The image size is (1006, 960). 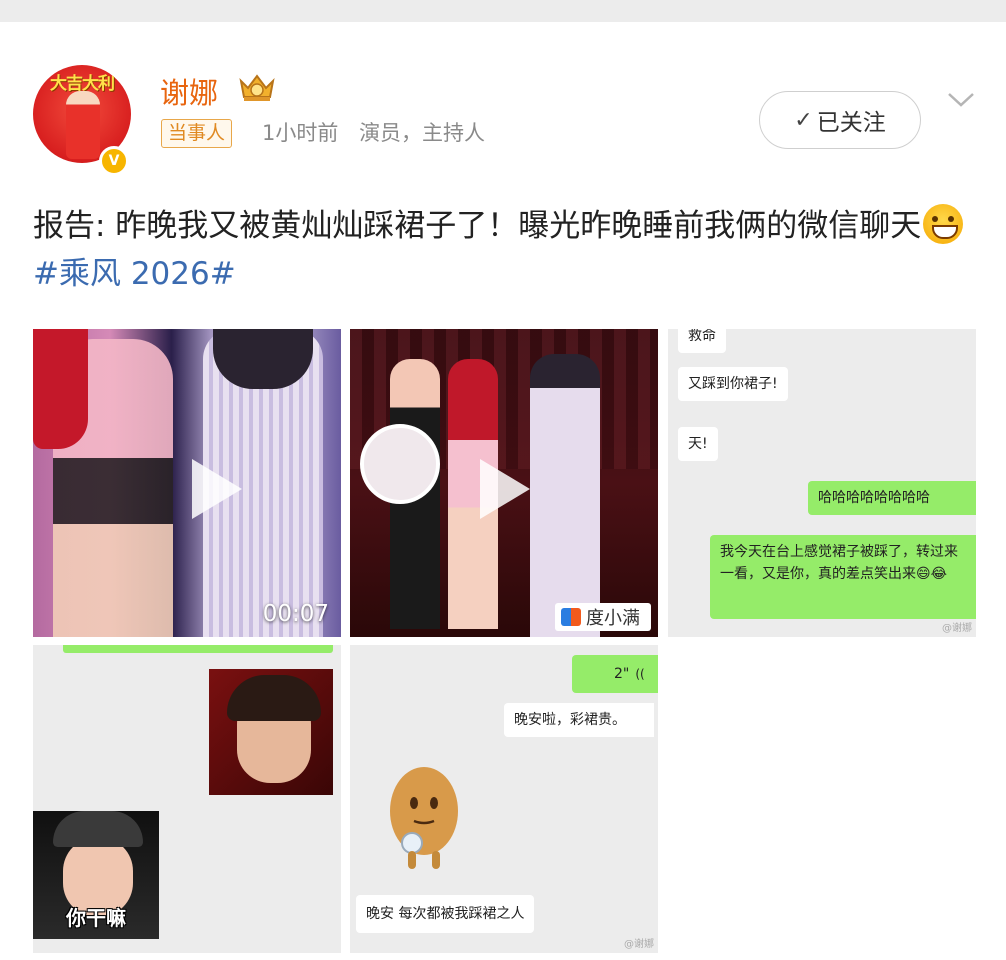 What do you see at coordinates (400, 464) in the screenshot?
I see `fan-sign` at bounding box center [400, 464].